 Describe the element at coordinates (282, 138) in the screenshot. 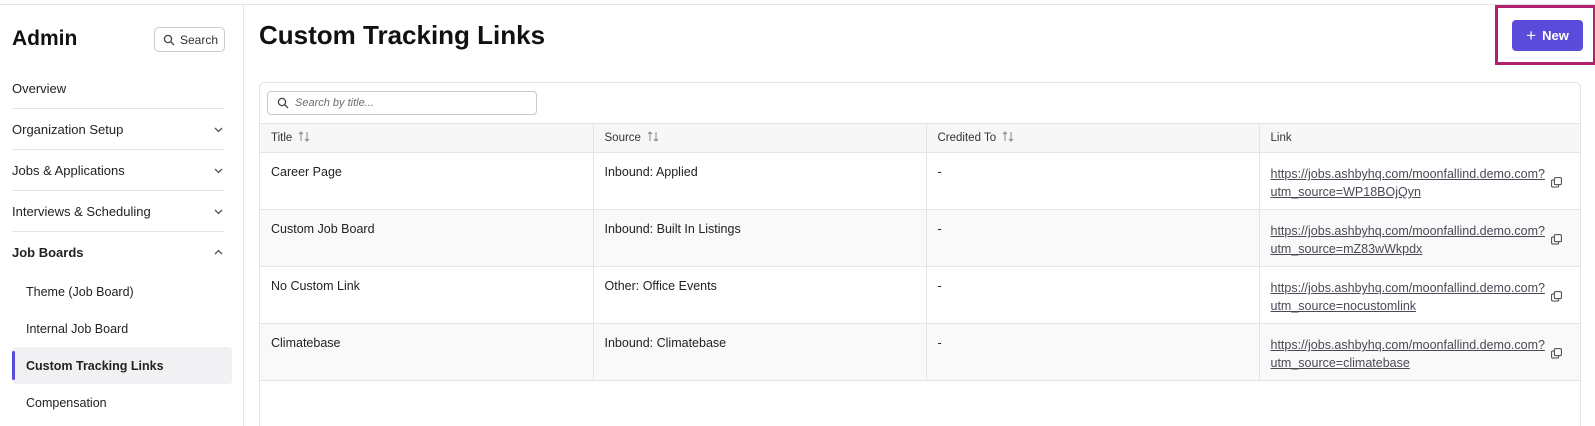

I see `column-header-label: Title` at that location.